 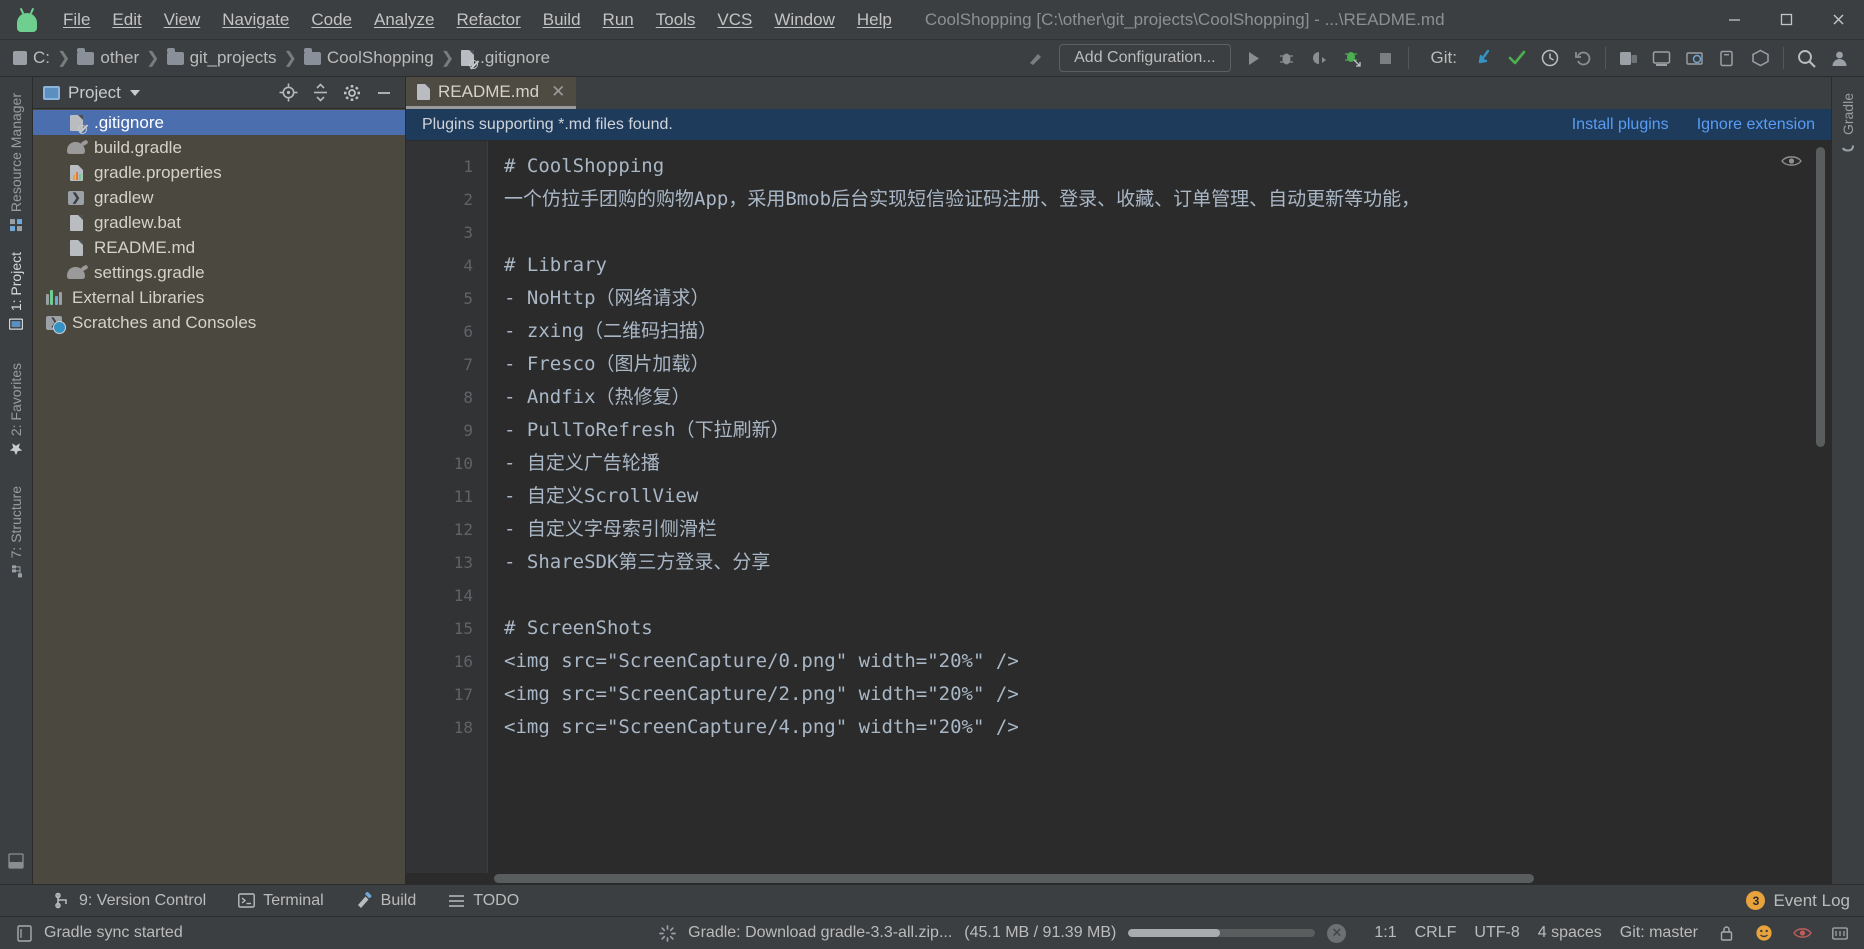 What do you see at coordinates (562, 20) in the screenshot?
I see `menu-build: Build` at bounding box center [562, 20].